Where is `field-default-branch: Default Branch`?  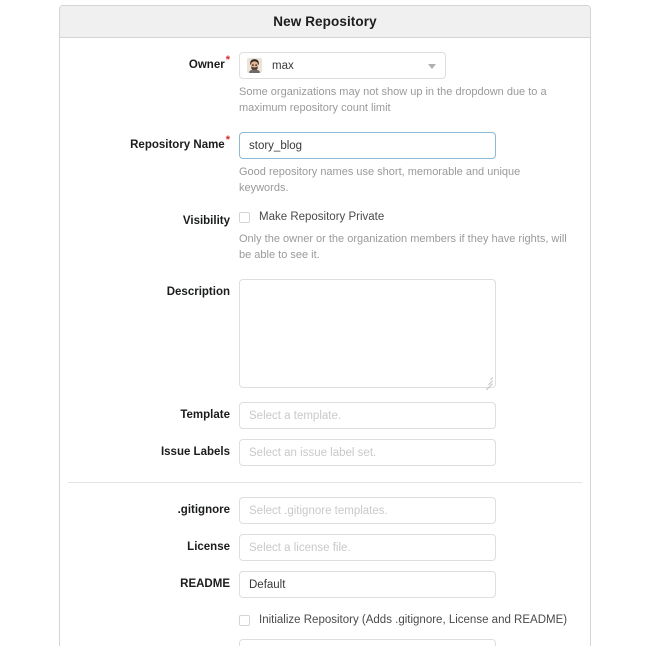 field-default-branch: Default Branch is located at coordinates (325, 642).